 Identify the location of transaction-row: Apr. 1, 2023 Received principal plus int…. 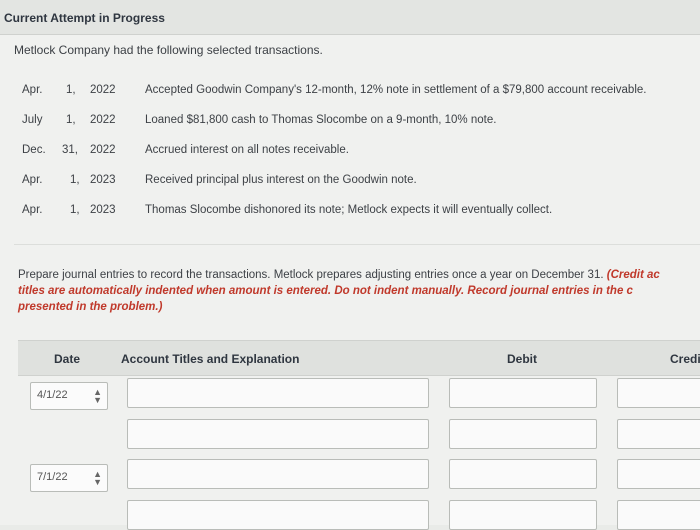
(350, 182).